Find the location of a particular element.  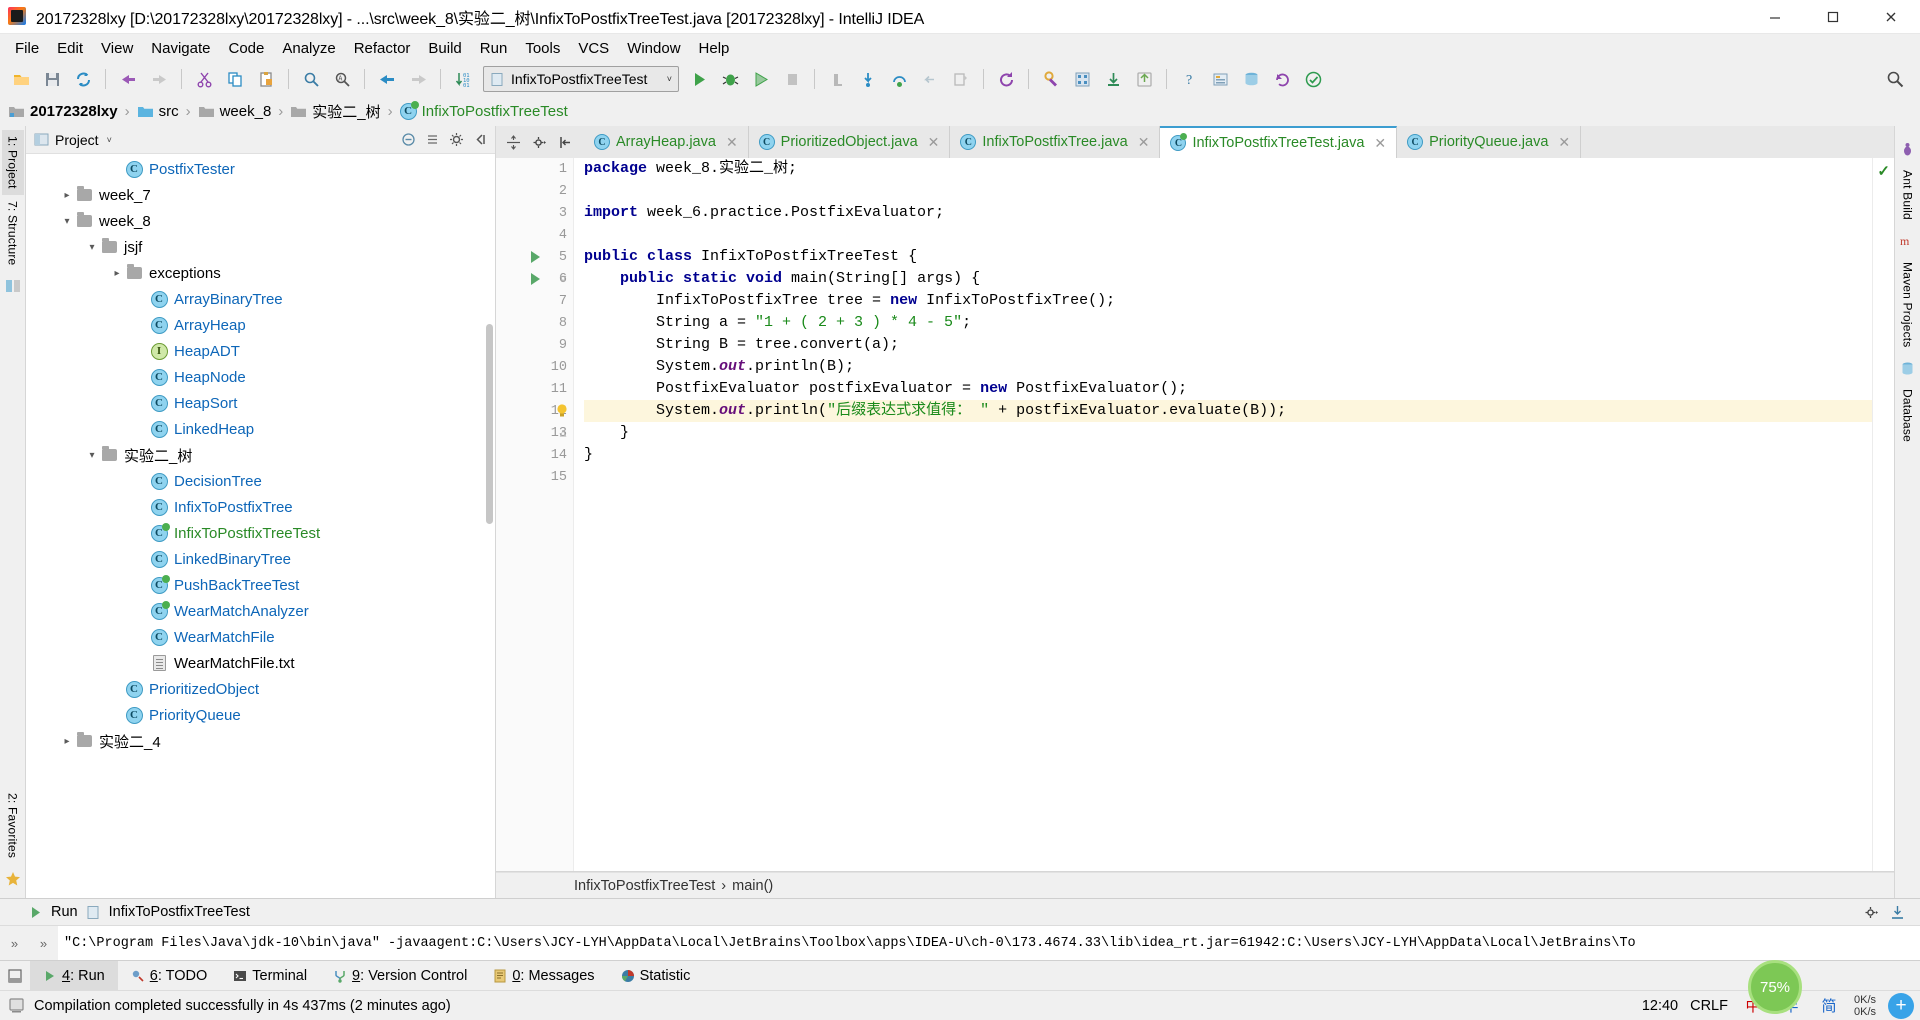

menu-navigate: Navigate is located at coordinates (180, 48).